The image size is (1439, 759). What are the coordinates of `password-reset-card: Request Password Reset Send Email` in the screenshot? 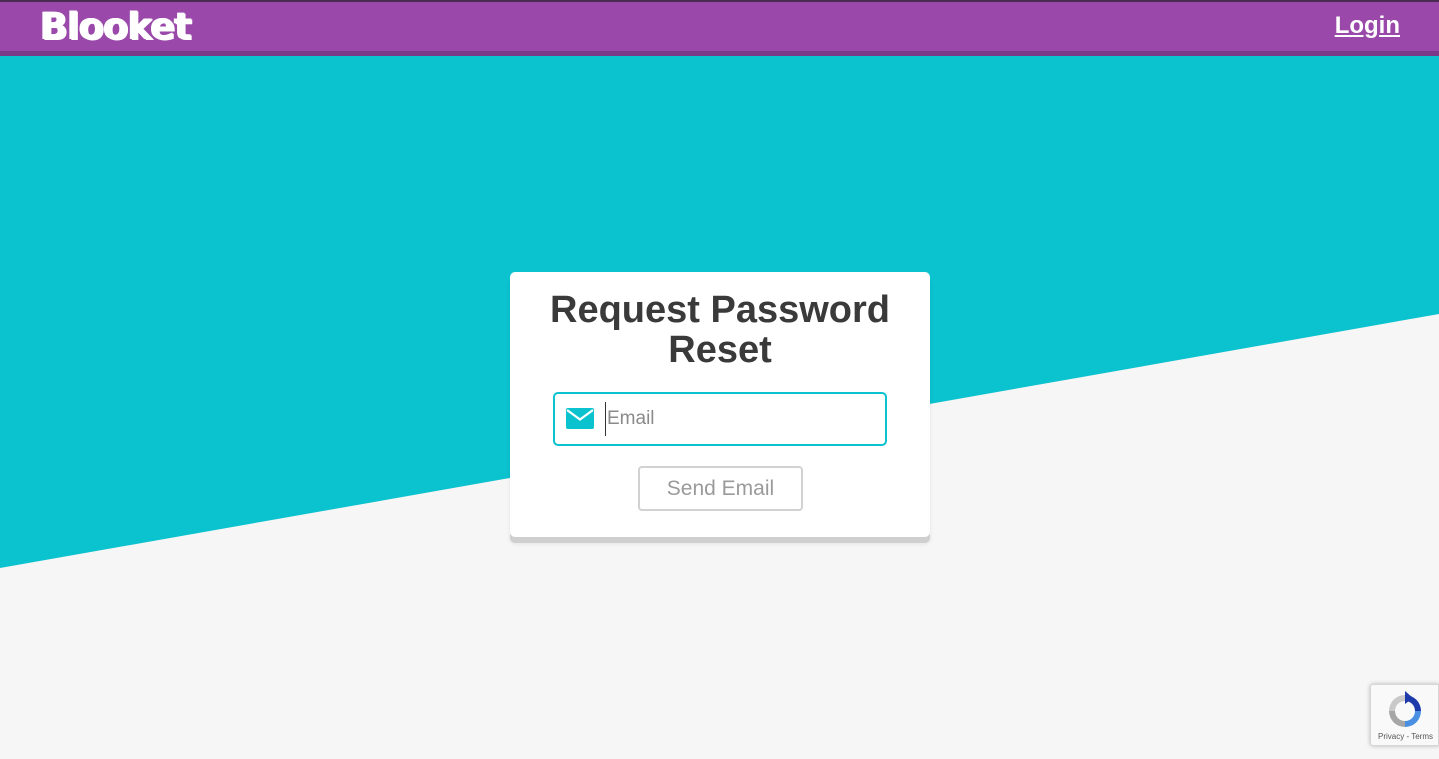 It's located at (720, 404).